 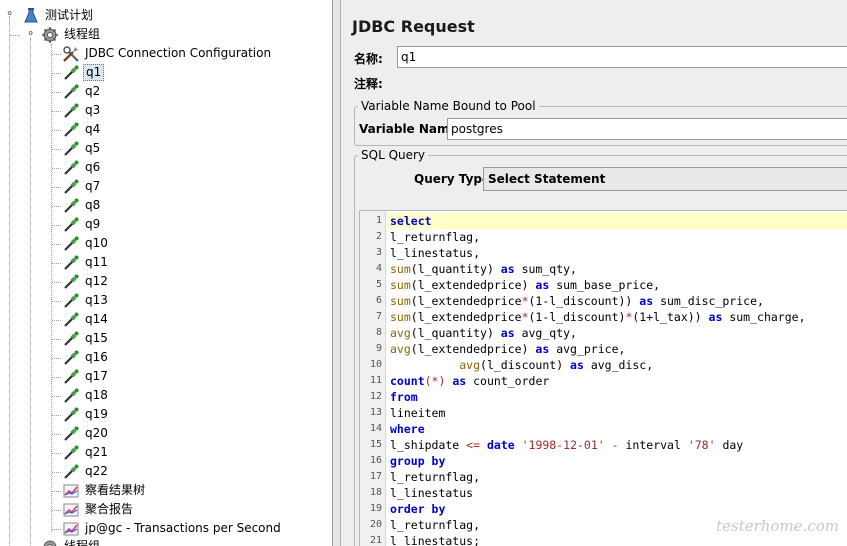 I want to click on code-line: avg(l_discount) as avg_disc,, so click(x=521, y=365).